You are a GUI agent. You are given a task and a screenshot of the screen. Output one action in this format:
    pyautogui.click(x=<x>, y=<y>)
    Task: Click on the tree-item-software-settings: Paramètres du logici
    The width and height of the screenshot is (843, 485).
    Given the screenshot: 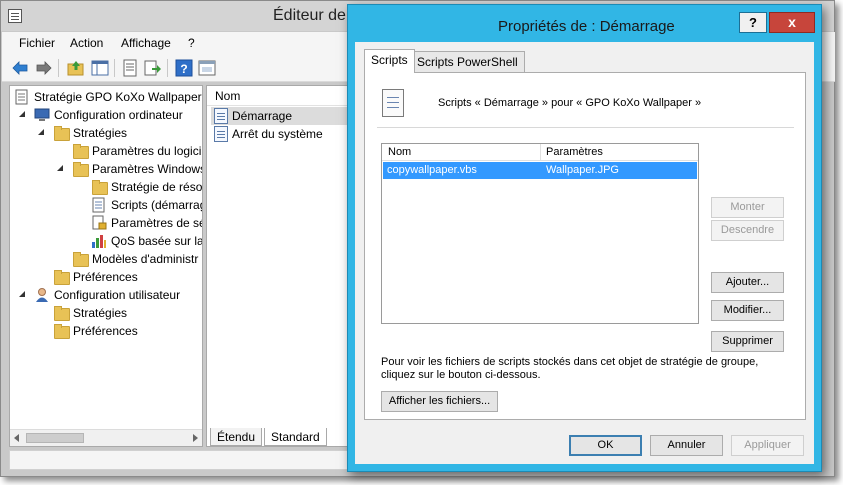 What is the action you would take?
    pyautogui.click(x=106, y=151)
    